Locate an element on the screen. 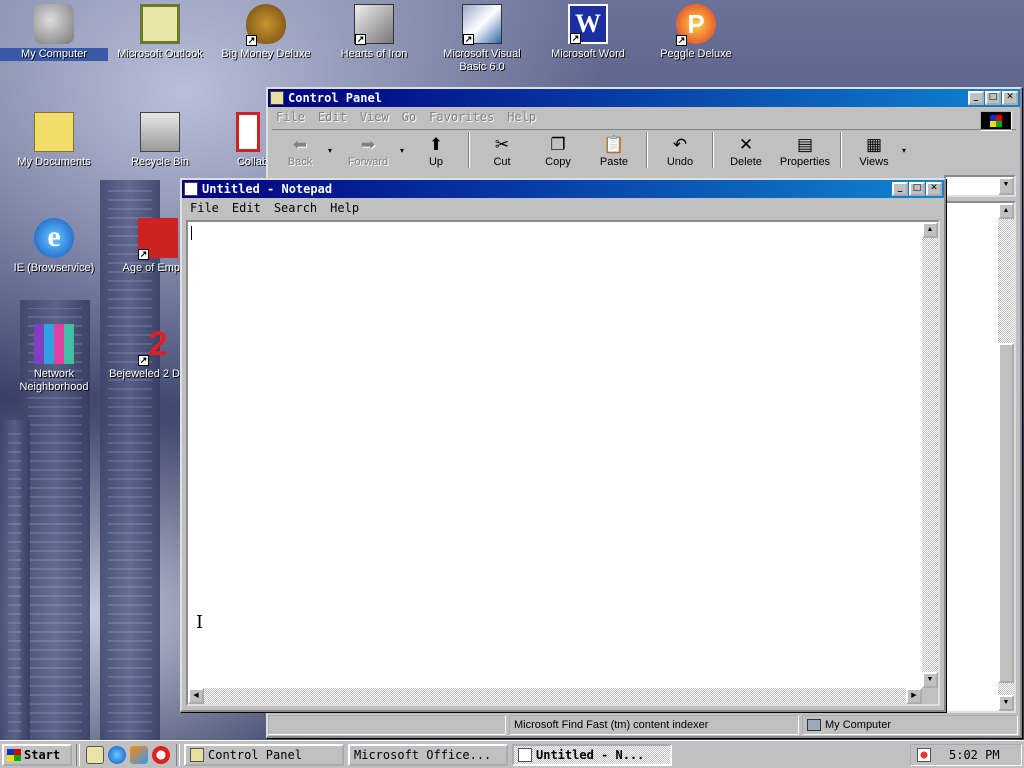 The height and width of the screenshot is (768, 1024). status-text: Microsoft Find Fast (tm) content indexer is located at coordinates (654, 725).